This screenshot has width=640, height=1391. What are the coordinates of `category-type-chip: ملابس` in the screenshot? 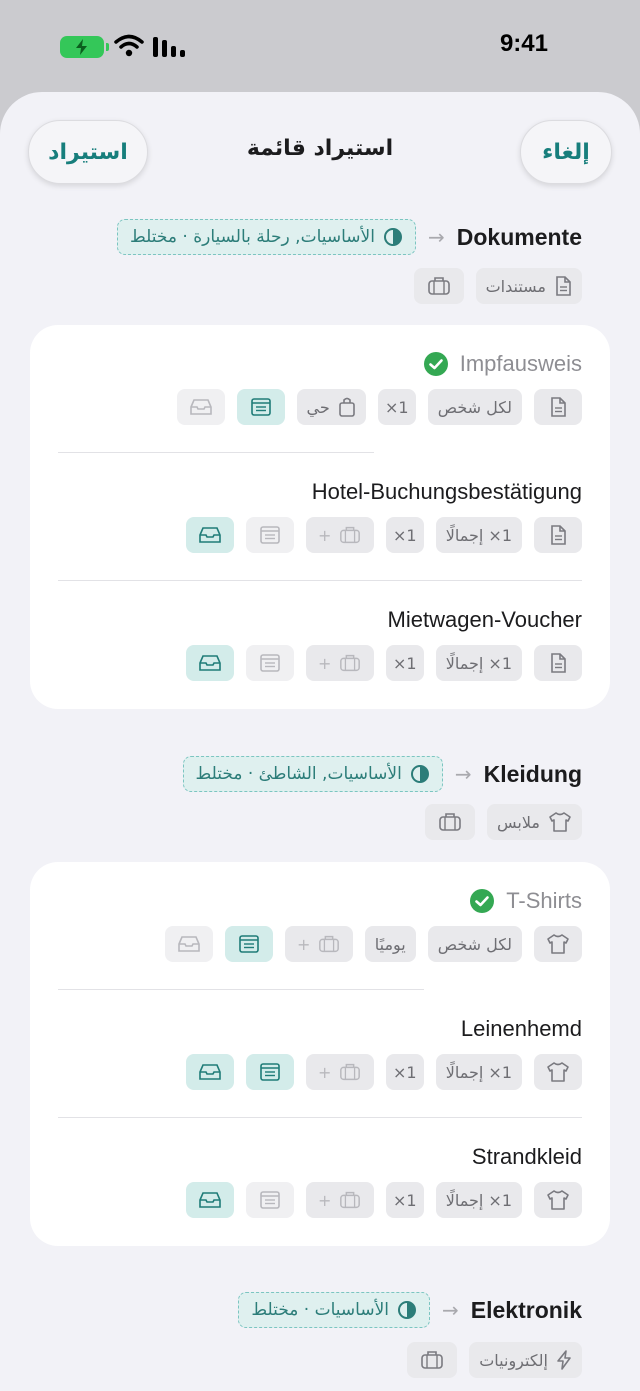 It's located at (534, 822).